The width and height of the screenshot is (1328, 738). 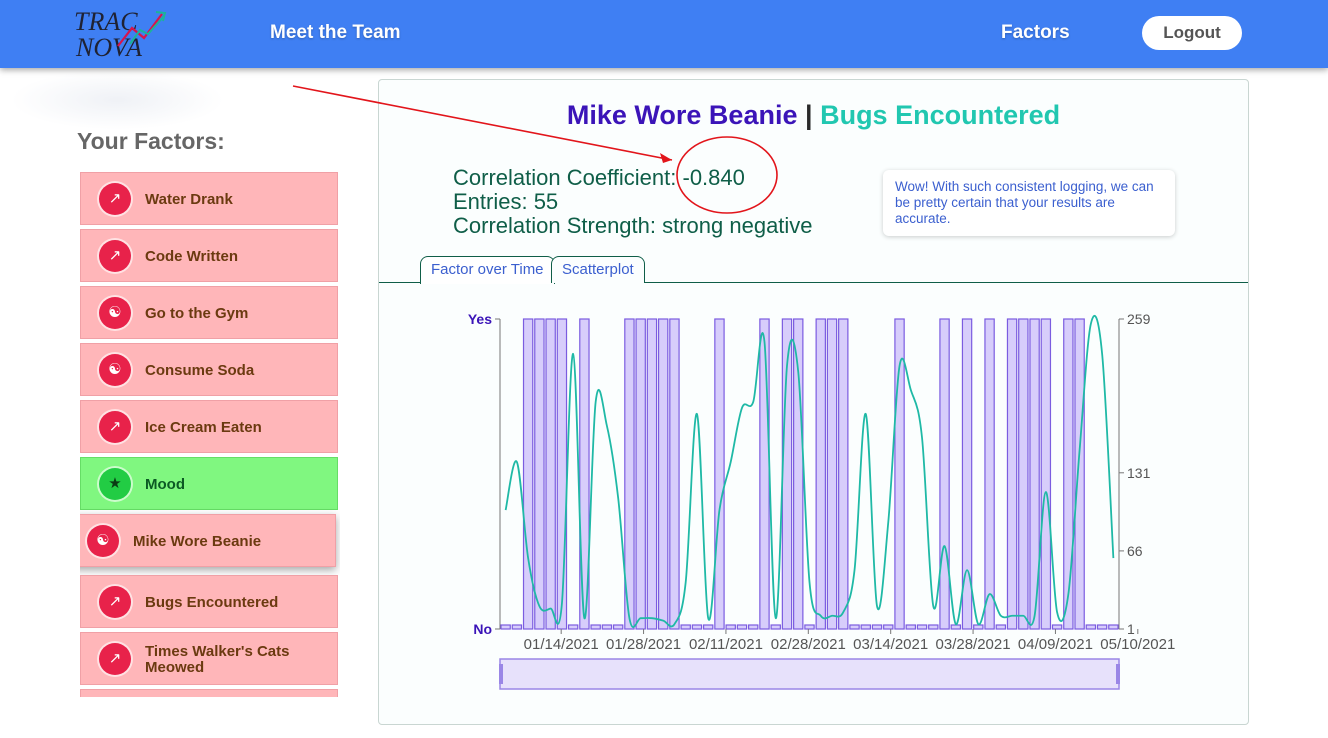 I want to click on factor-item: ☯ Consume Soda, so click(x=209, y=369).